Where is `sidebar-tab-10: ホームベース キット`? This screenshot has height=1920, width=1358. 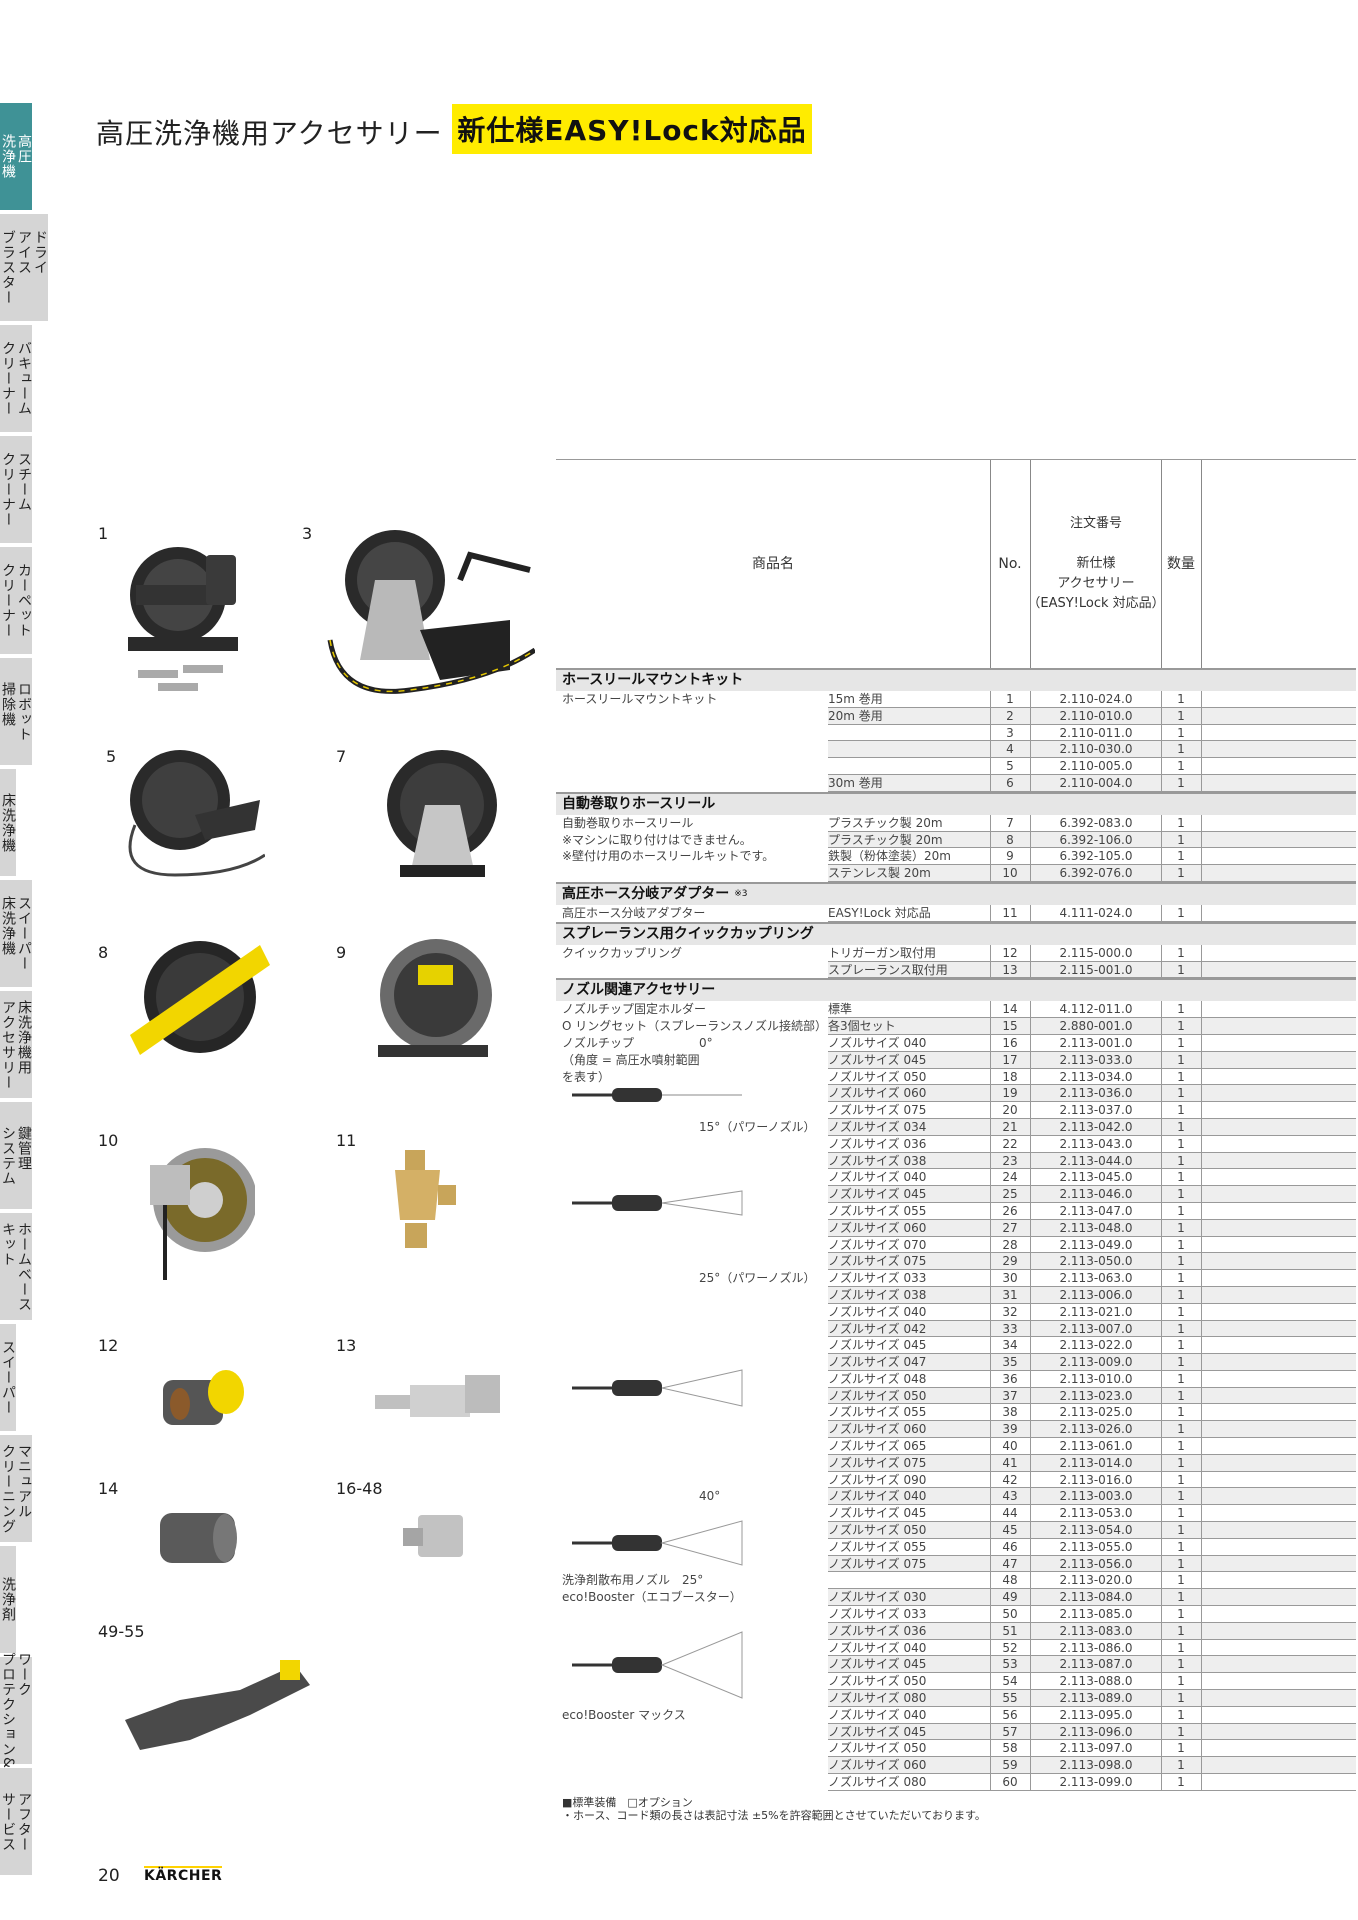 sidebar-tab-10: ホームベース キット is located at coordinates (16, 1266).